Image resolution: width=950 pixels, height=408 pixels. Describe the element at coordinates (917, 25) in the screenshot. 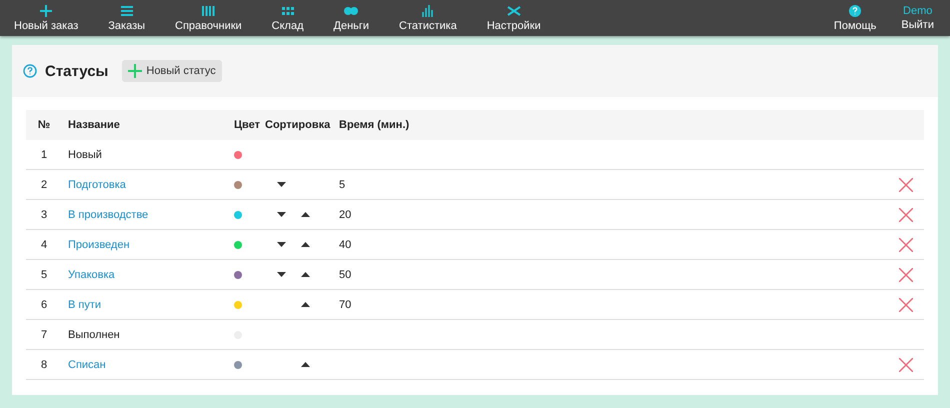

I see `logout-link: Выйти` at that location.